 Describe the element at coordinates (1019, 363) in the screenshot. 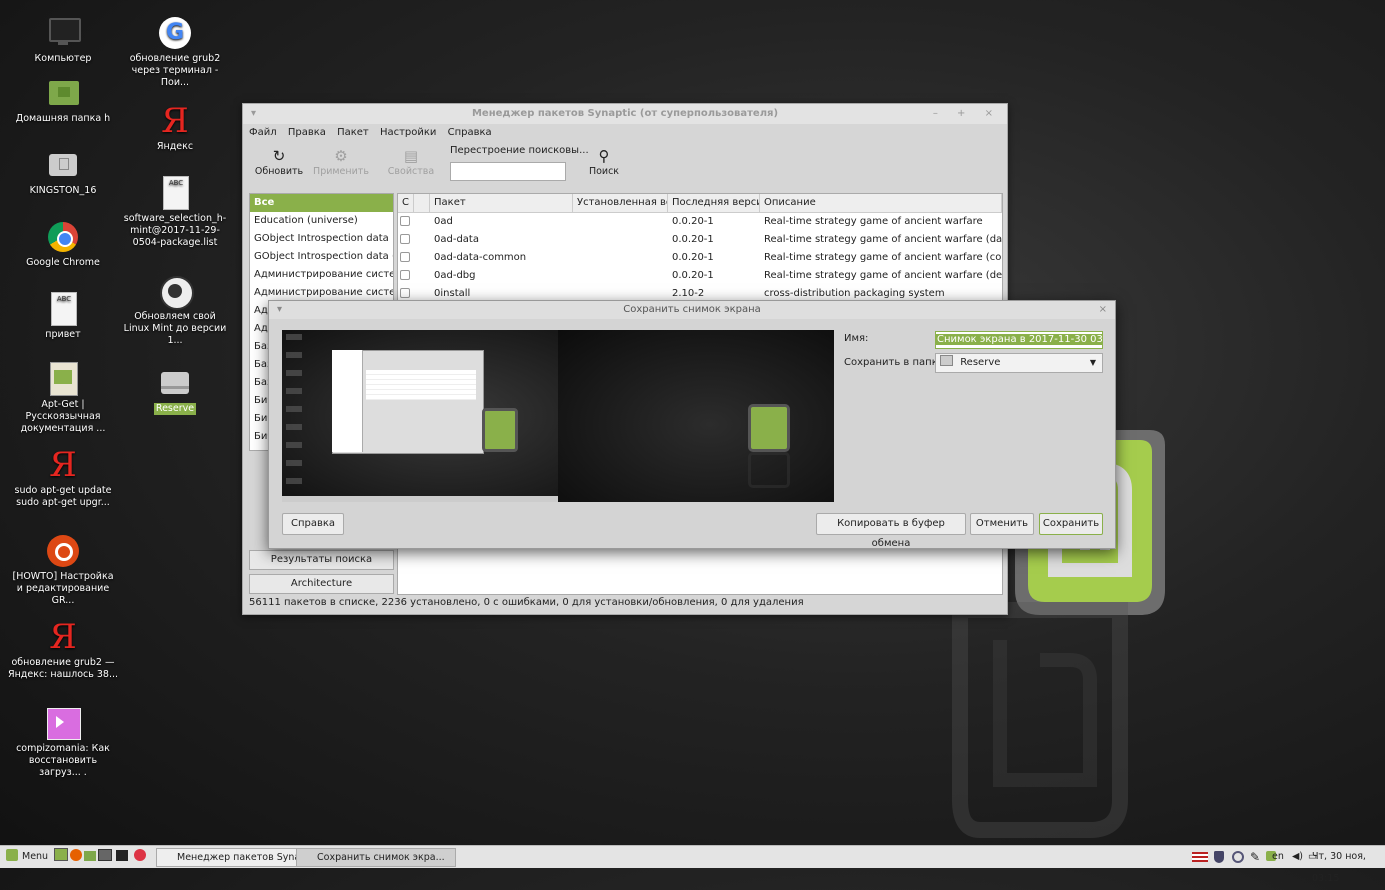

I see `folder-select: Reserve ▼` at that location.